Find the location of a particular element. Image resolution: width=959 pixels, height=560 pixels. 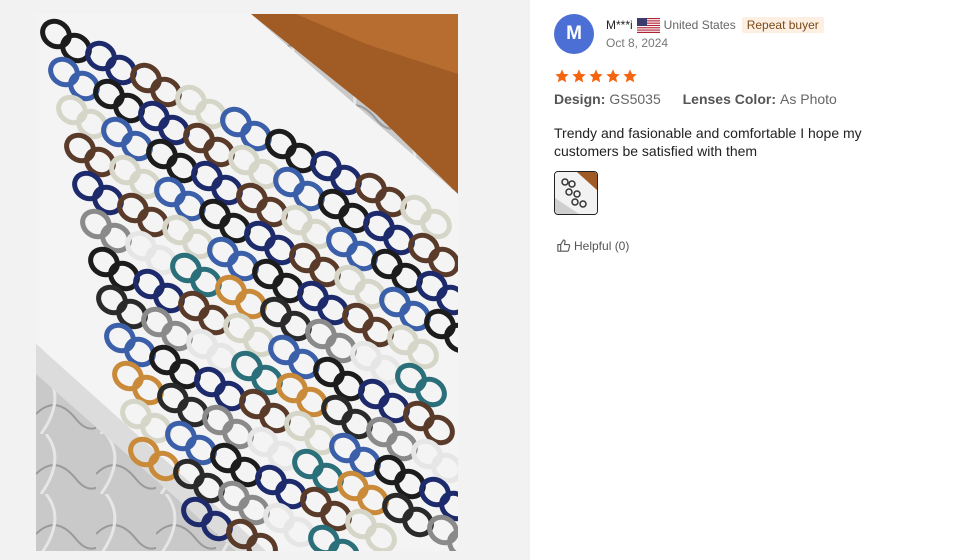

attr-design-value: GS5035 is located at coordinates (635, 99).